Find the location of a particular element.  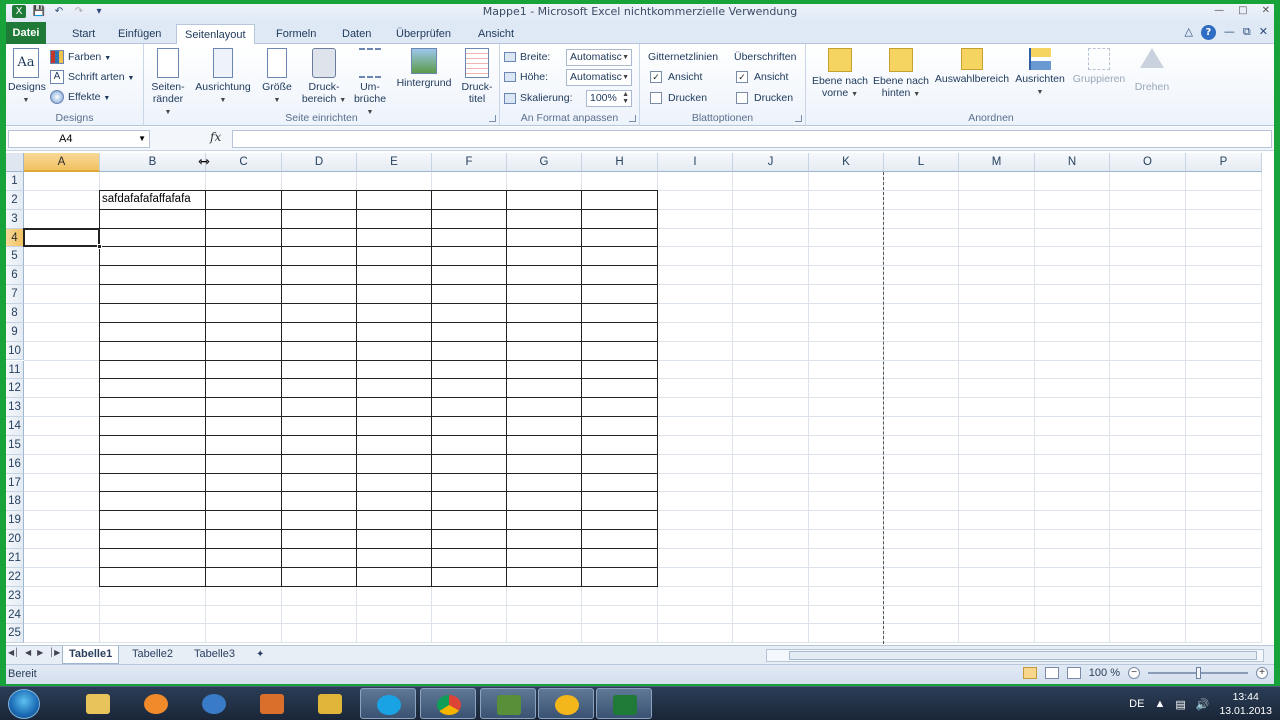

volume-icon: 🔊 is located at coordinates (1203, 704).